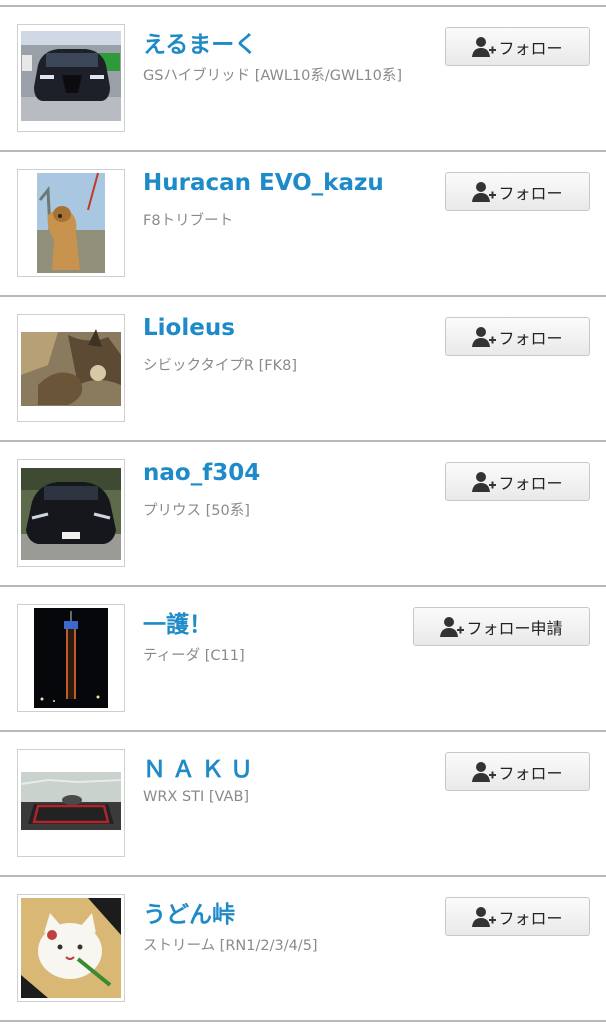  What do you see at coordinates (196, 797) in the screenshot?
I see `user-car-label: WRX STI [VAB]` at bounding box center [196, 797].